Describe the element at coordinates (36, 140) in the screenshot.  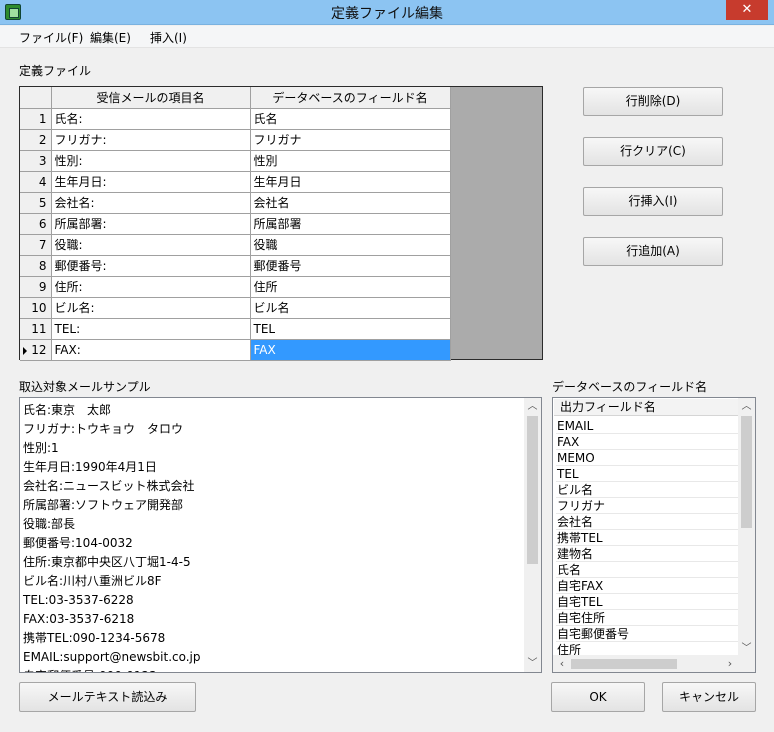
I see `row-header: 2` at that location.